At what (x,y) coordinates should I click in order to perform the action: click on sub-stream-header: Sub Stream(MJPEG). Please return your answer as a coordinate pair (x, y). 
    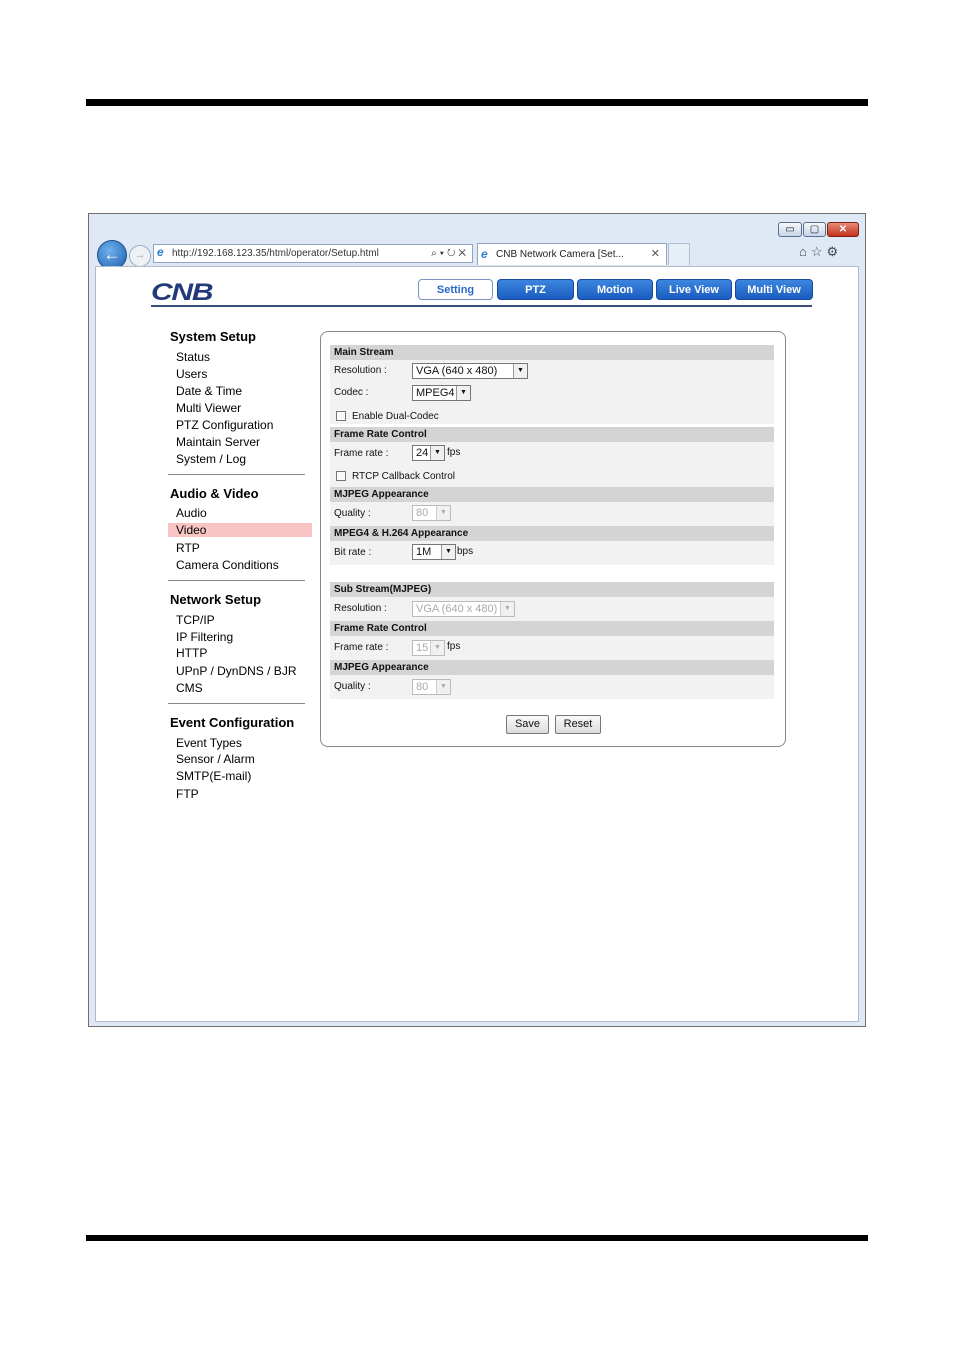
    Looking at the image, I should click on (552, 589).